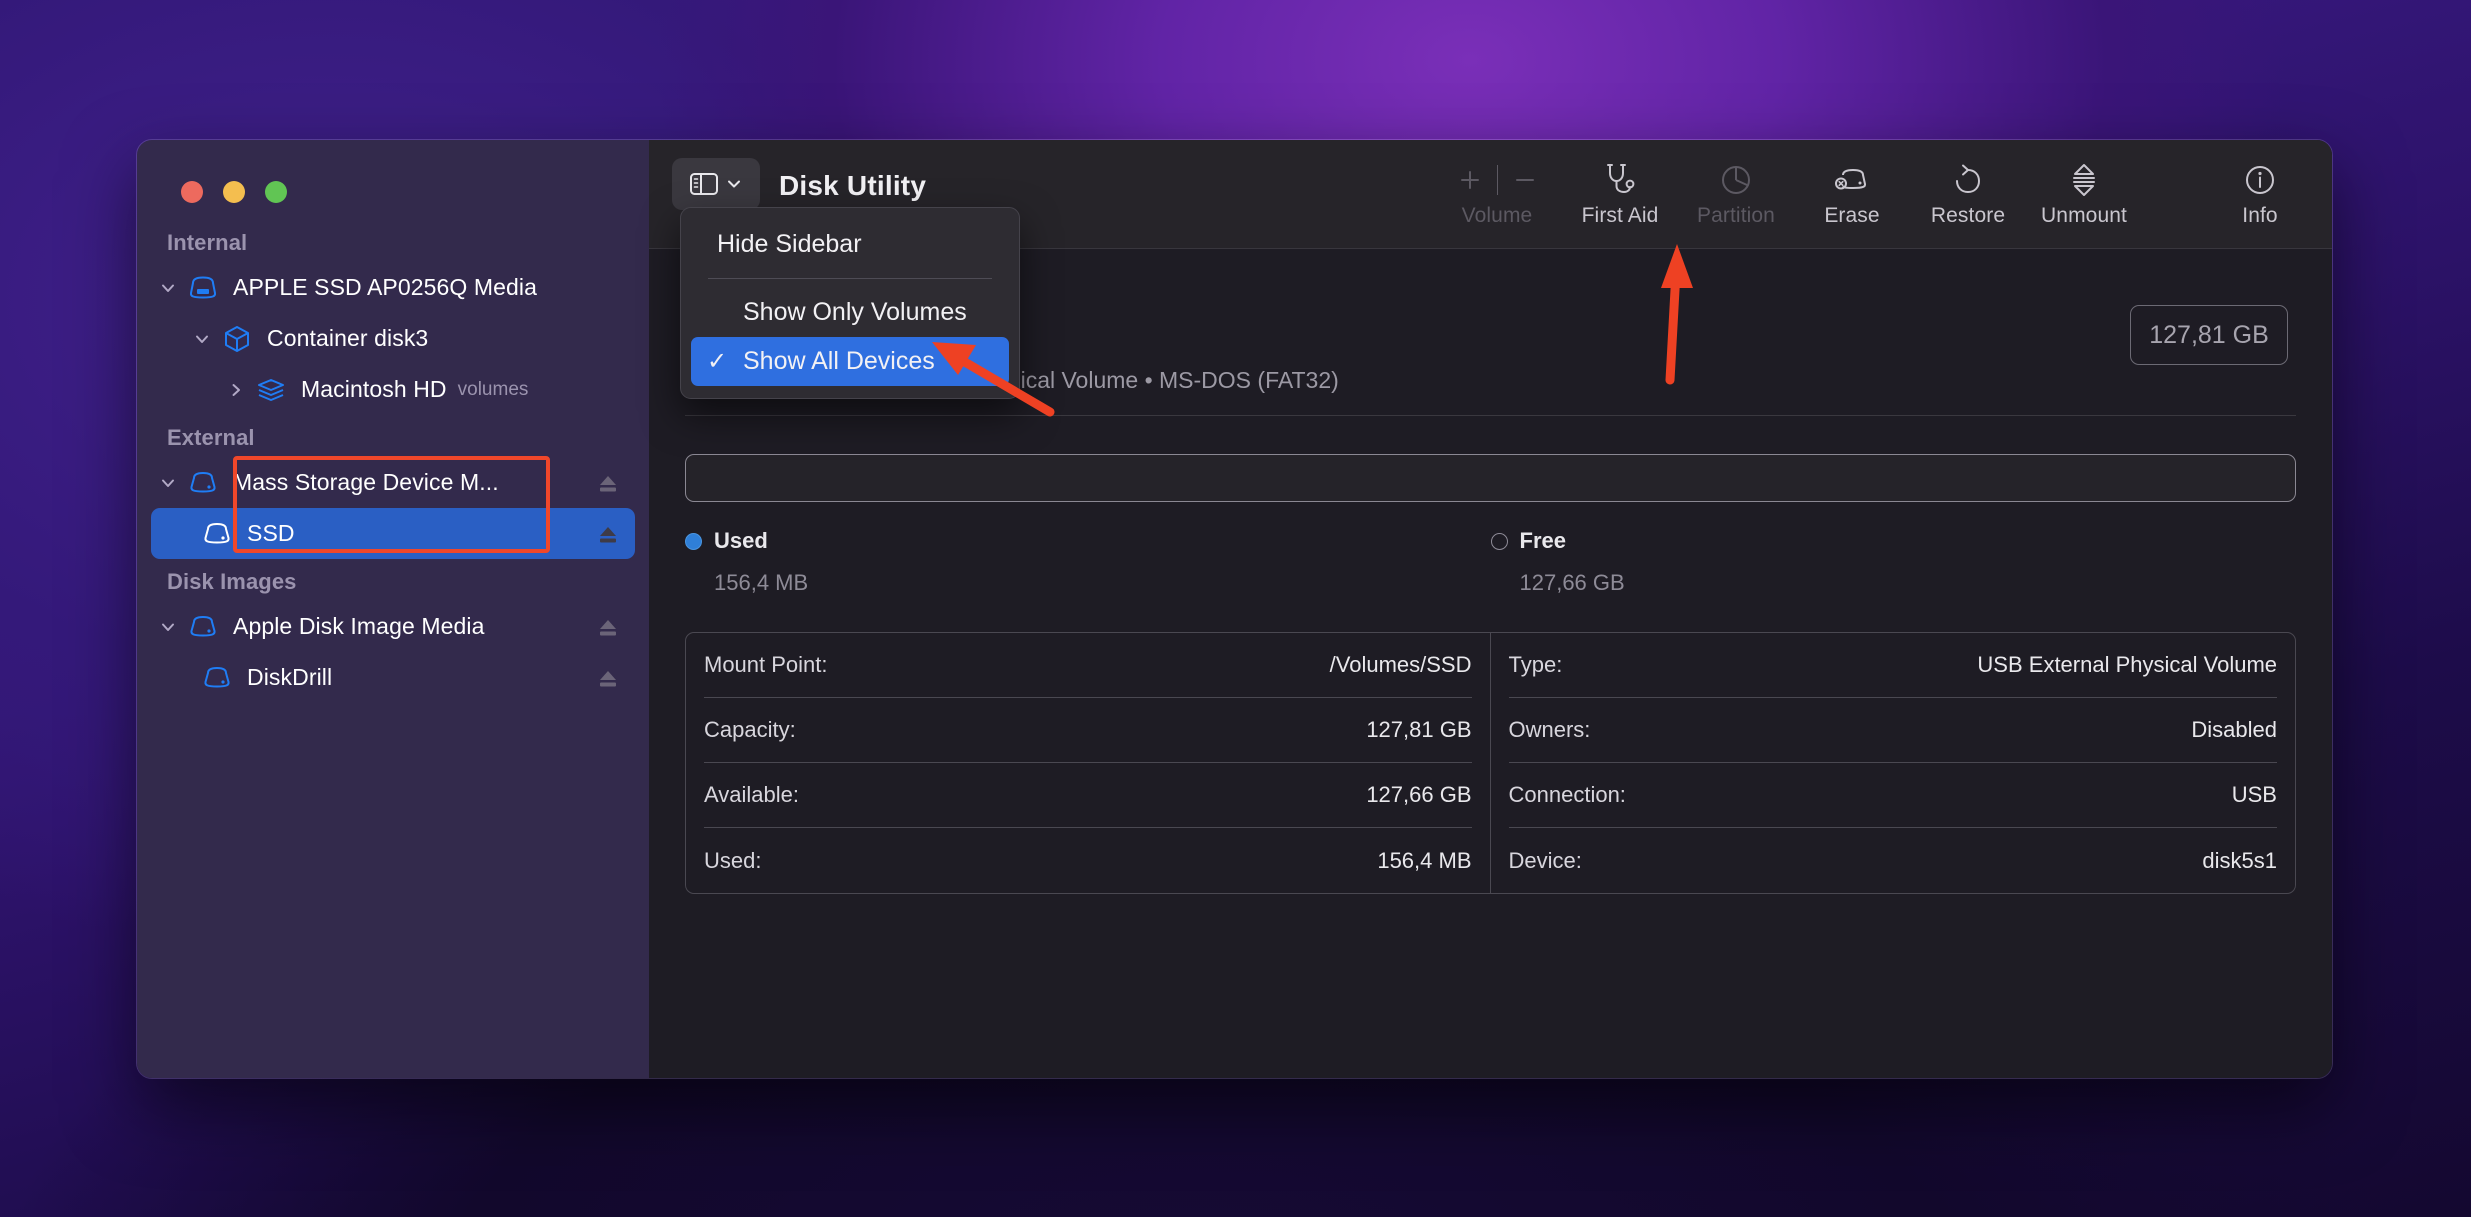  What do you see at coordinates (1419, 729) in the screenshot?
I see `detail-value: 127,81 GB` at bounding box center [1419, 729].